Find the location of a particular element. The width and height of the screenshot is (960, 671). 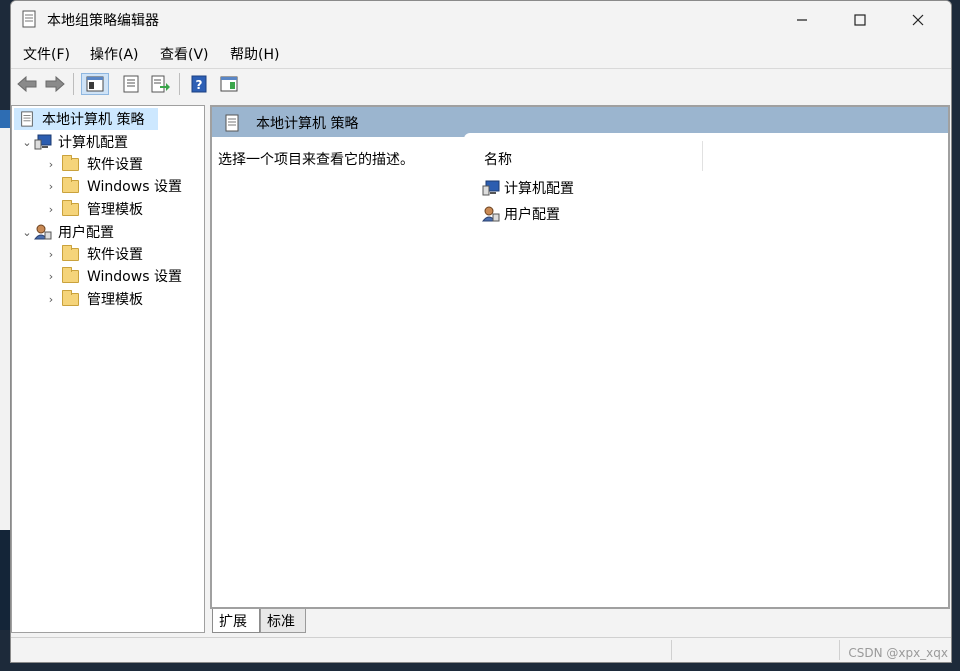

forward-button is located at coordinates (55, 84).